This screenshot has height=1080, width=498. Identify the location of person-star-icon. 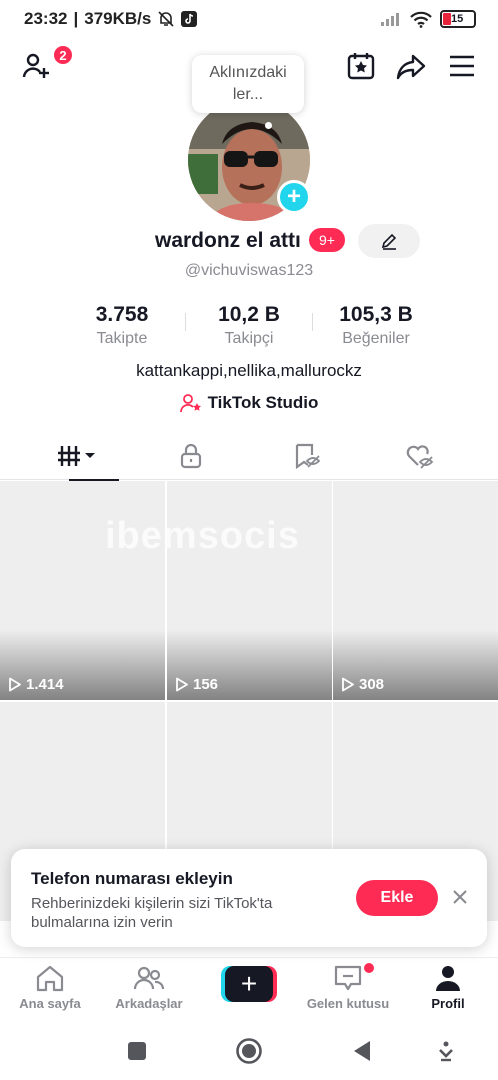
(190, 403).